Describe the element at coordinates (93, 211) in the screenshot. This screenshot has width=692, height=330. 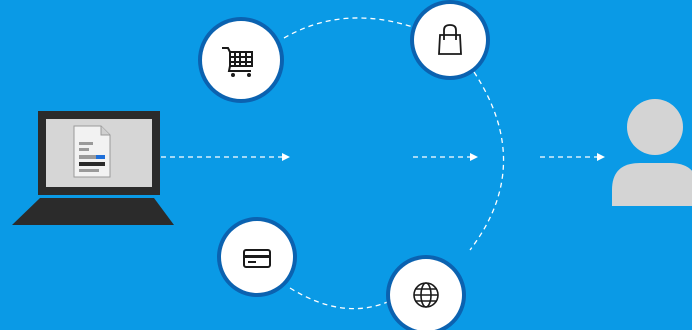
I see `laptop-base` at that location.